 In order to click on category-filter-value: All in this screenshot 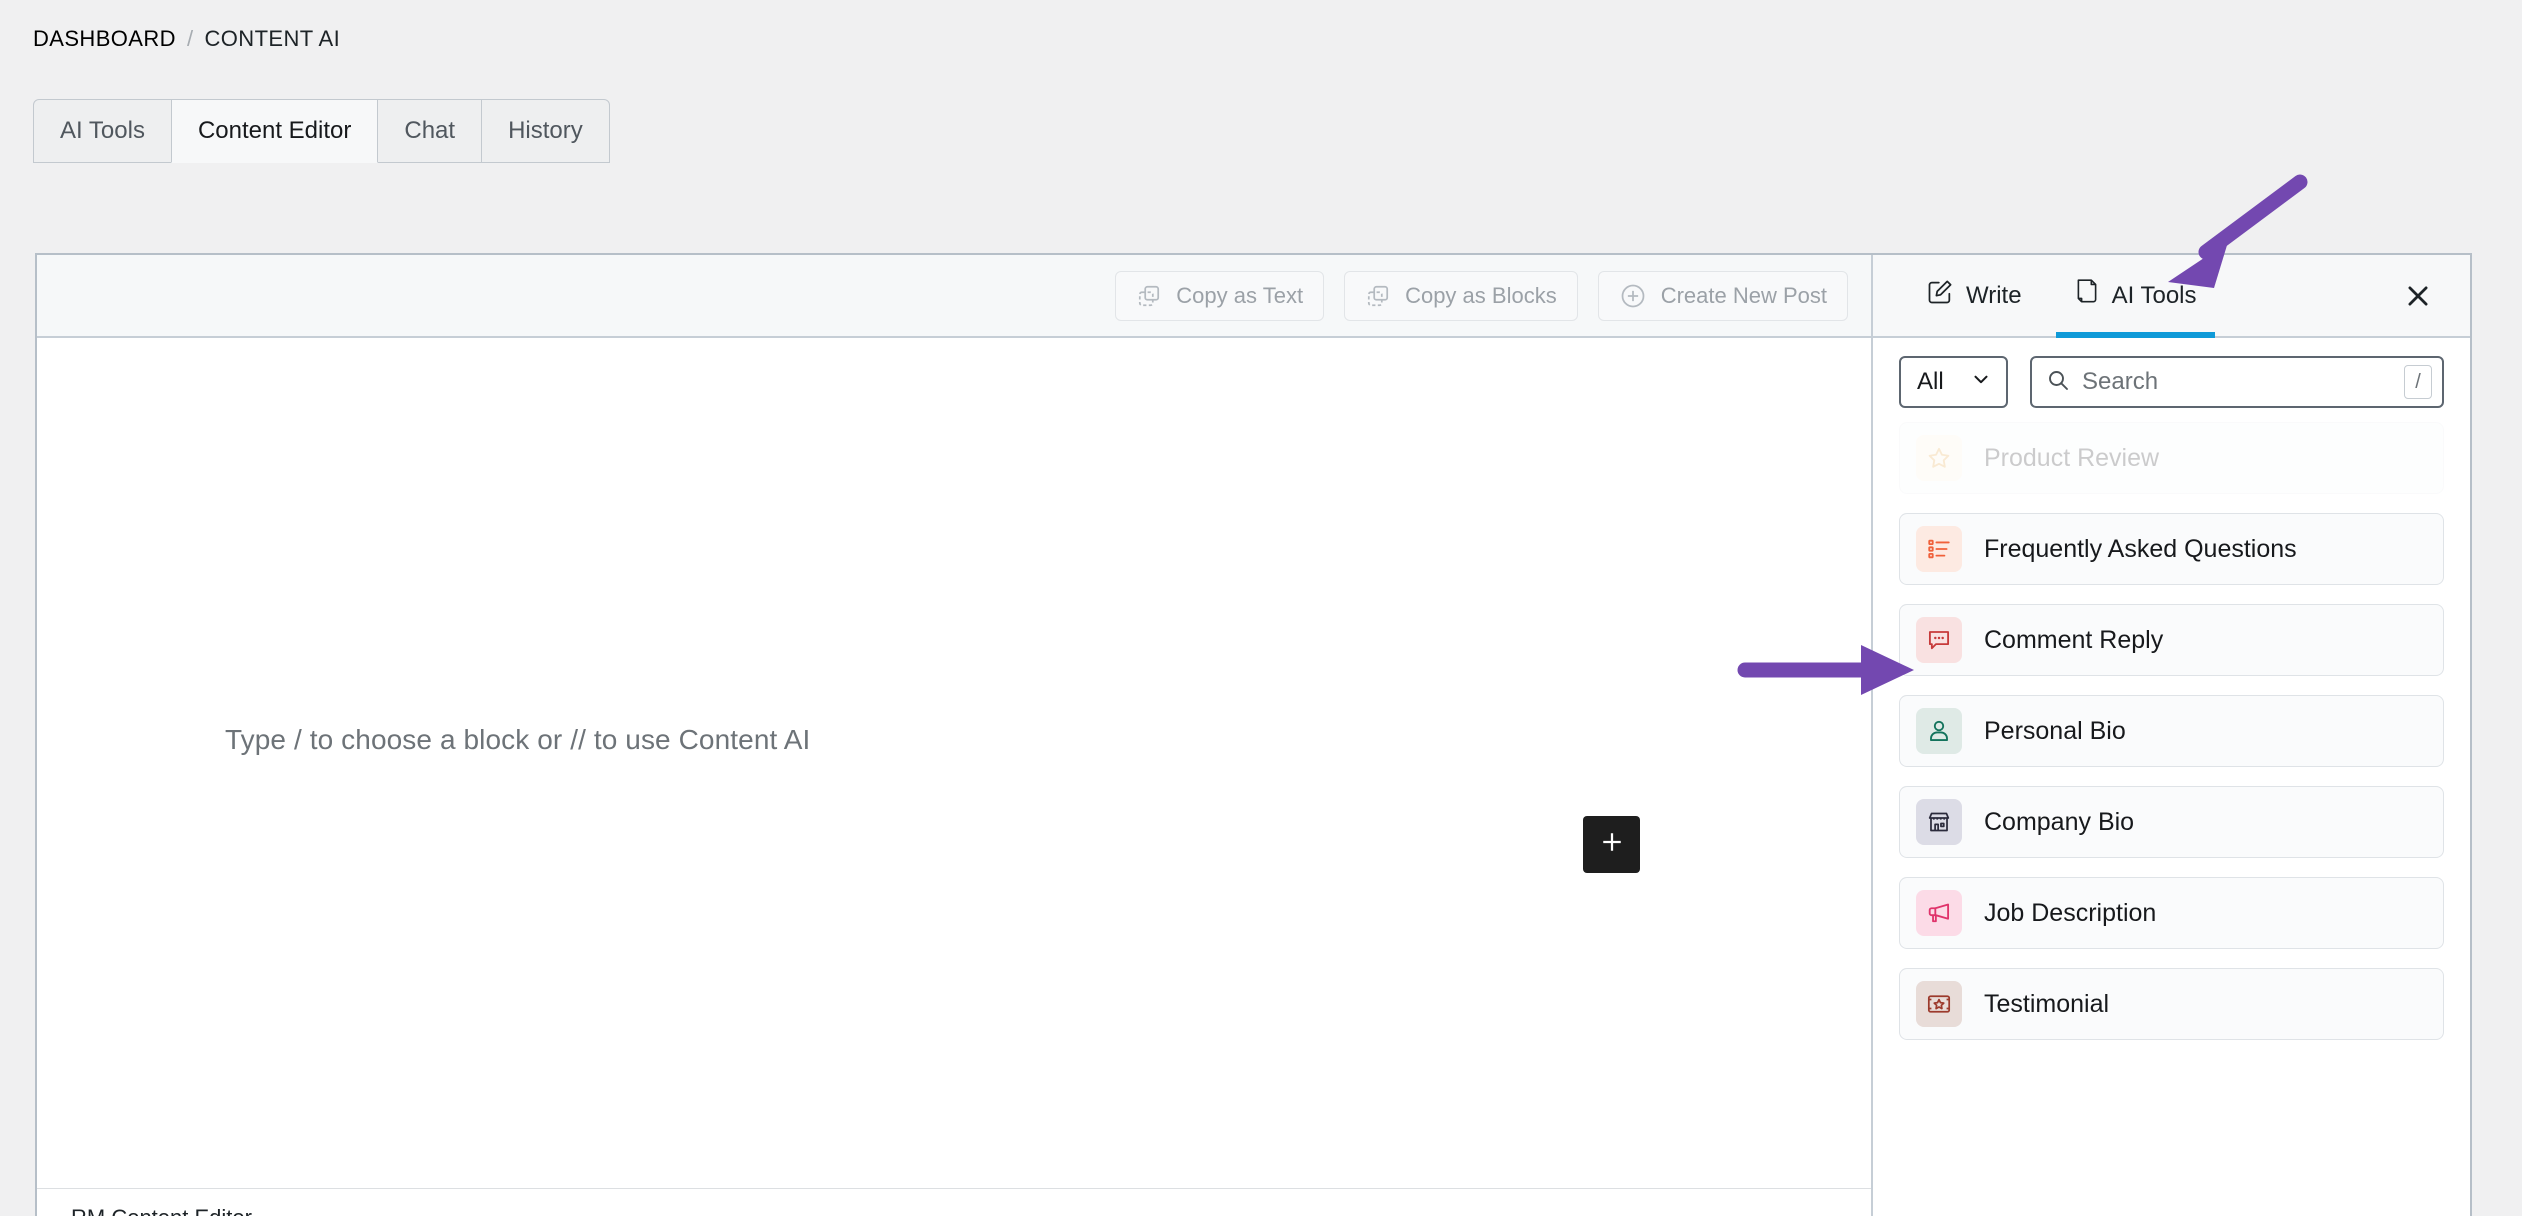, I will do `click(1930, 381)`.